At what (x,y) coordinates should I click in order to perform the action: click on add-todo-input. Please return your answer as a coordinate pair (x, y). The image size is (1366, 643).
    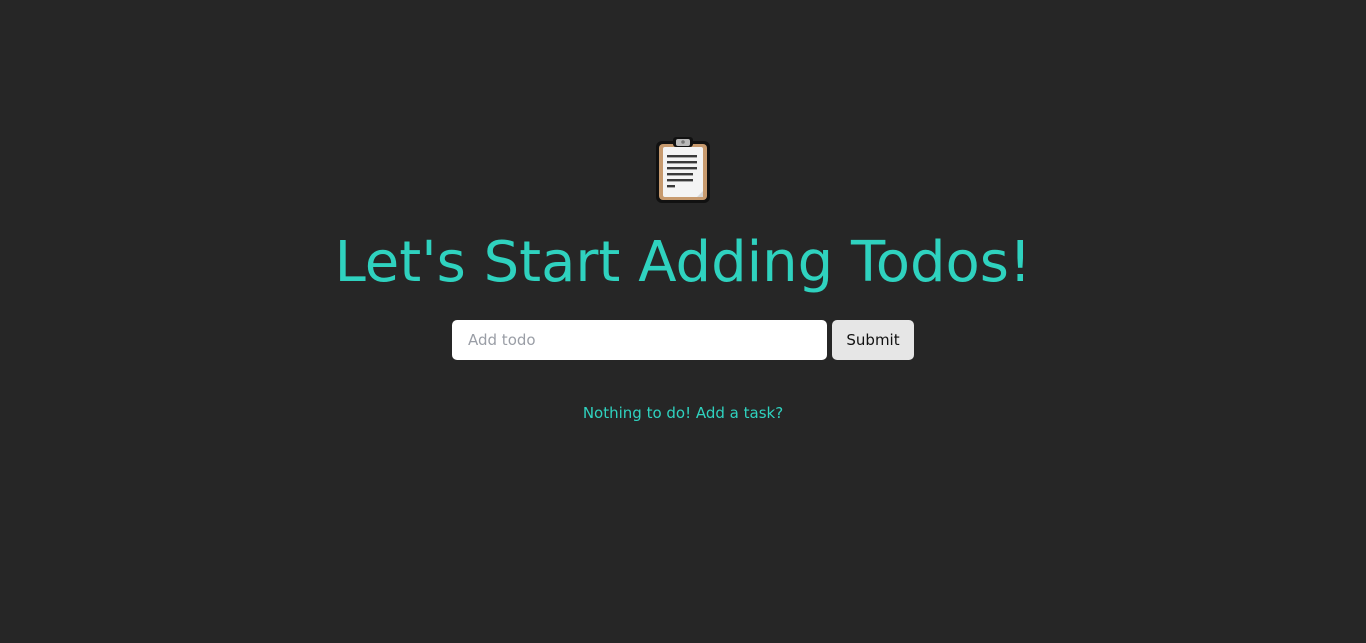
    Looking at the image, I should click on (639, 340).